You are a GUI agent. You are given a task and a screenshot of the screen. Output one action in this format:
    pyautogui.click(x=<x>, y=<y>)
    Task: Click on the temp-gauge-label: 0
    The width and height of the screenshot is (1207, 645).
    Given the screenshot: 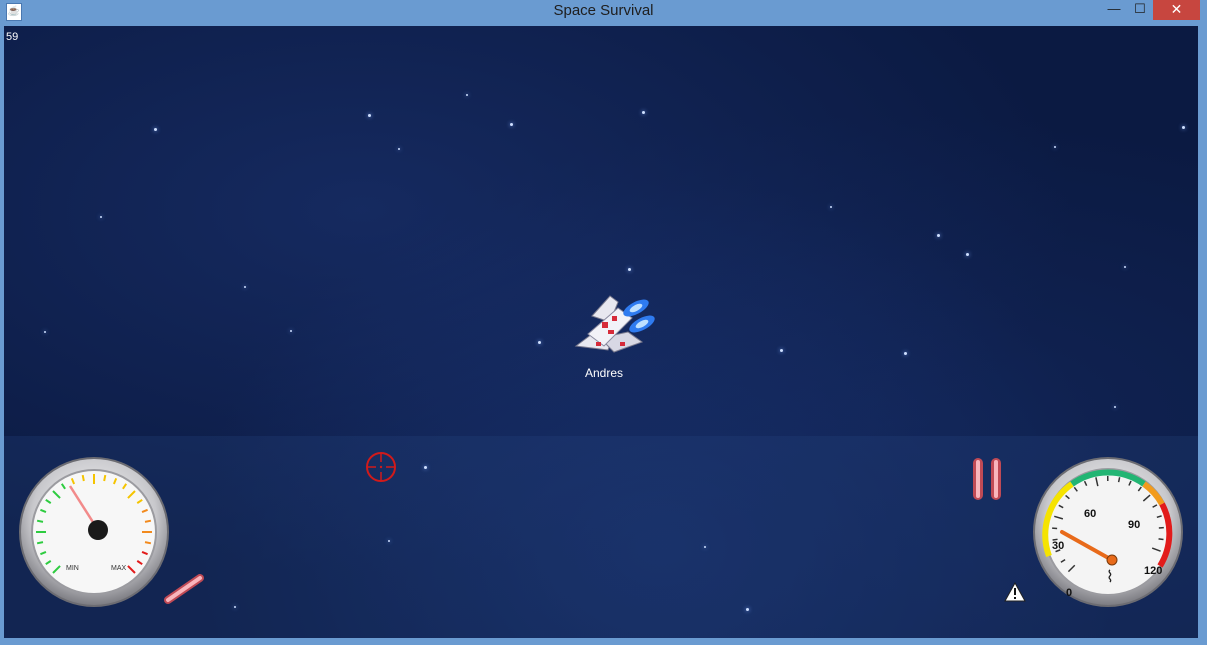 What is the action you would take?
    pyautogui.click(x=1069, y=593)
    